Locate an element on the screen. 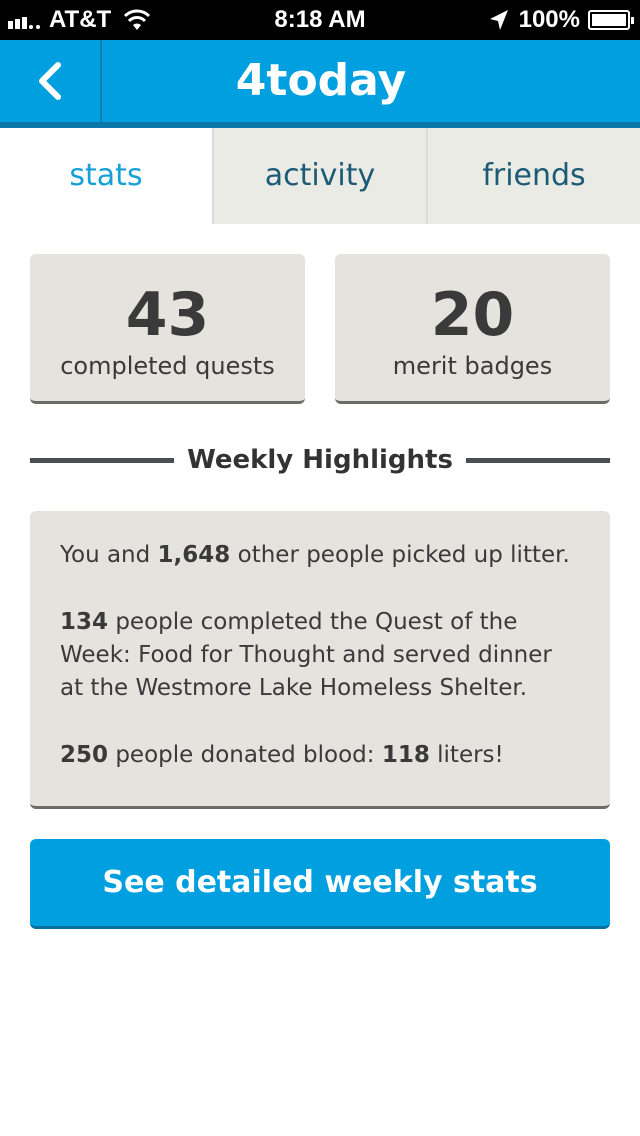  page-title: 4today is located at coordinates (321, 80).